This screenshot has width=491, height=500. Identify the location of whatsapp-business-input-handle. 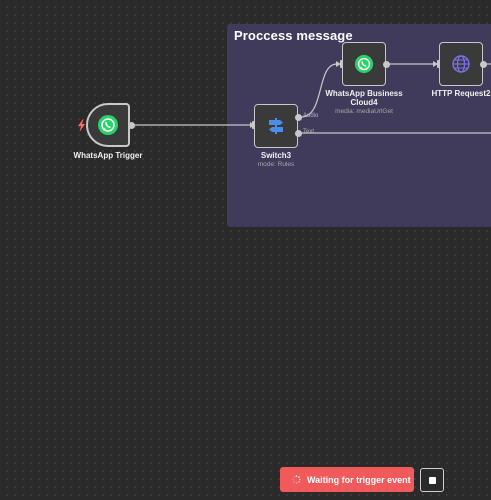
(341, 64).